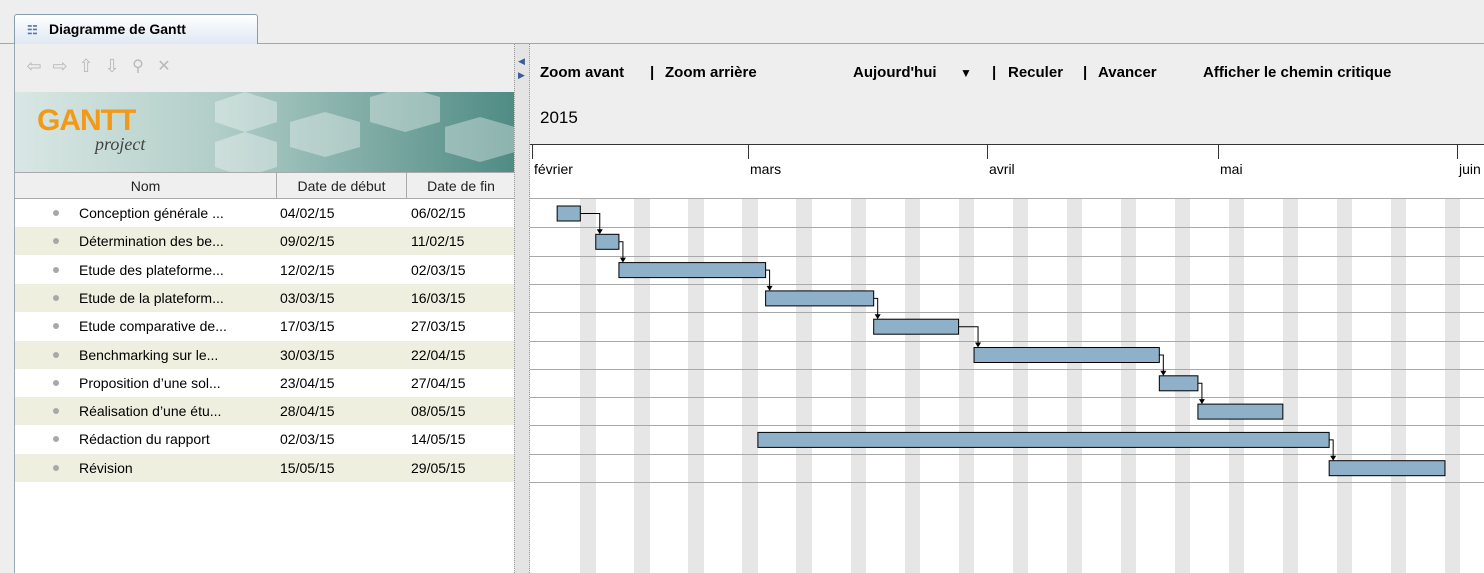 The image size is (1484, 573). I want to click on table-row: Révision 15/05/15 29/05/15, so click(265, 467).